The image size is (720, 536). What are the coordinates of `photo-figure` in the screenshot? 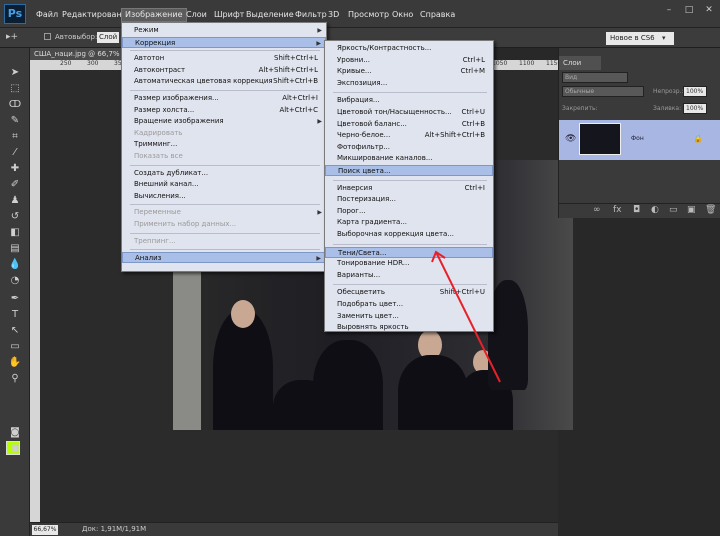 It's located at (348, 385).